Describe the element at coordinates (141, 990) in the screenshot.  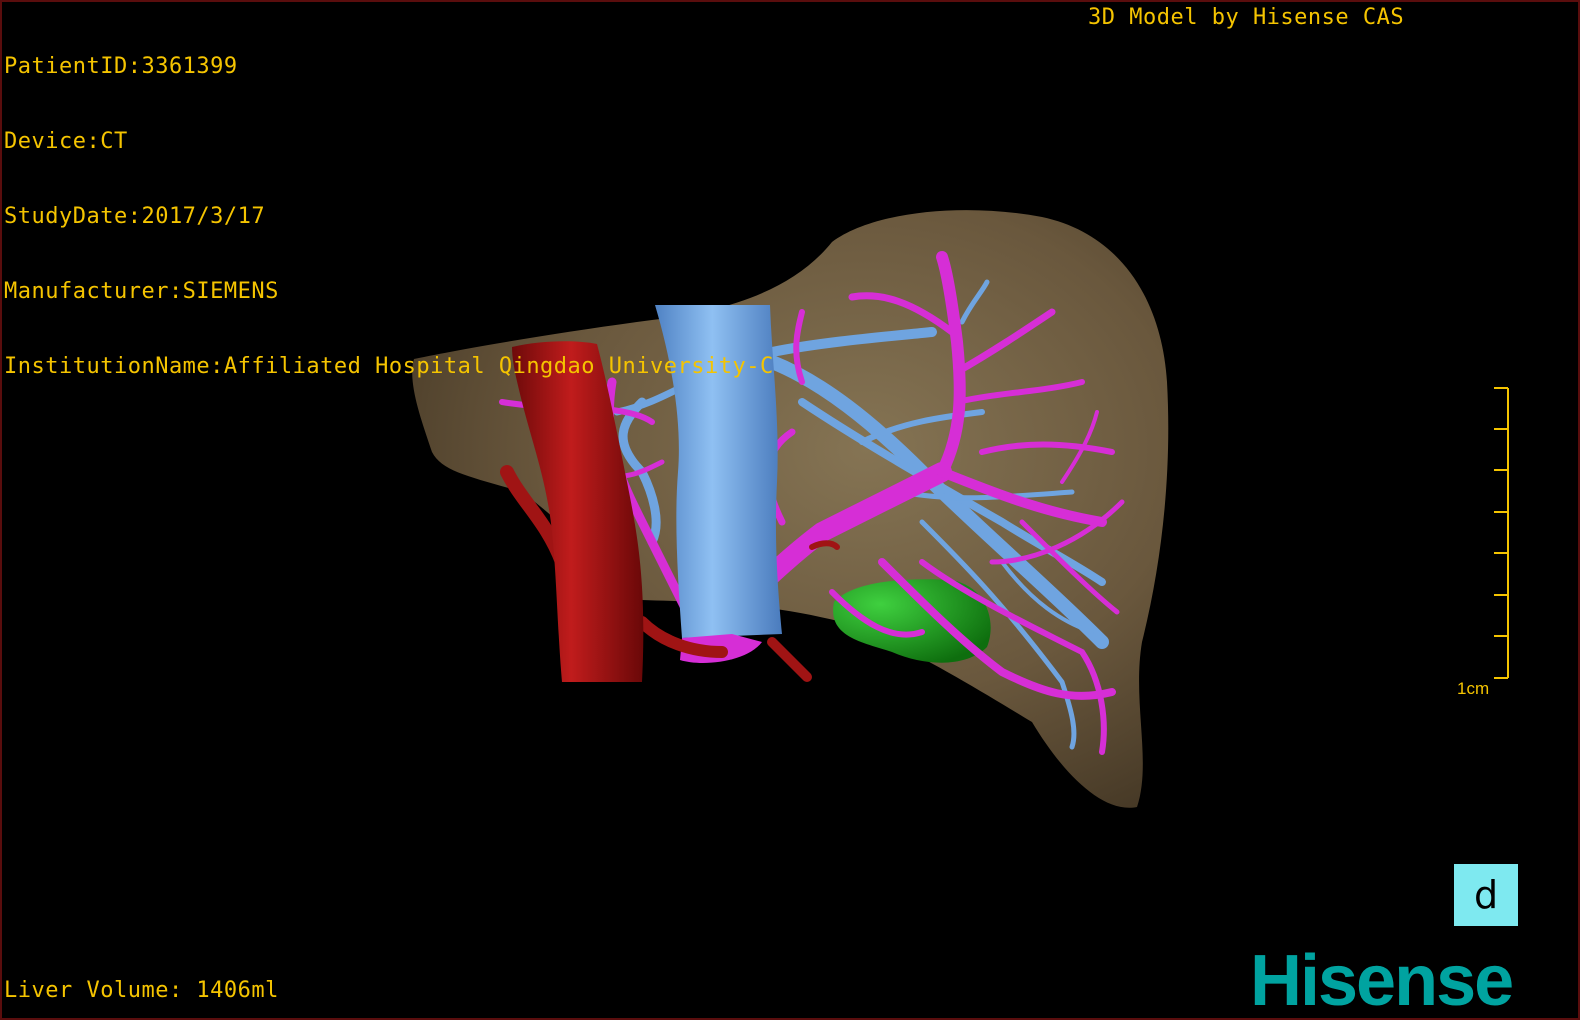
I see `liver-volume-label: Liver Volume: 1406ml` at that location.